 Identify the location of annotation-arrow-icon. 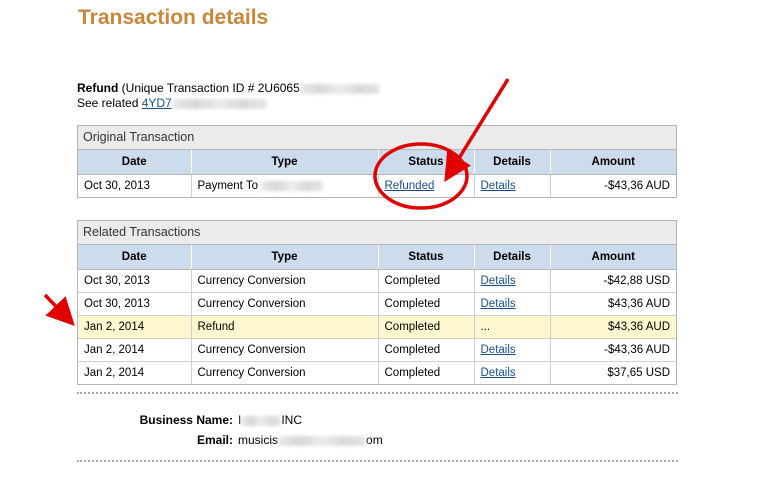
(59, 310).